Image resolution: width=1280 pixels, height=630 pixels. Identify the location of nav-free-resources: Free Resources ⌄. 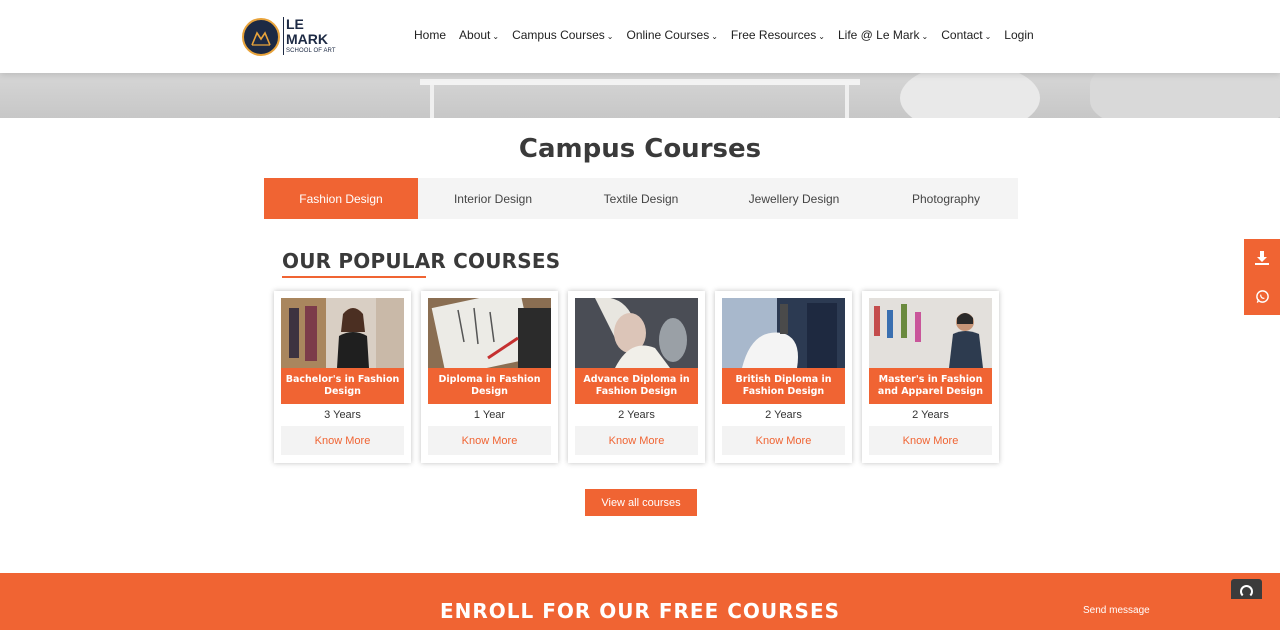
(778, 35).